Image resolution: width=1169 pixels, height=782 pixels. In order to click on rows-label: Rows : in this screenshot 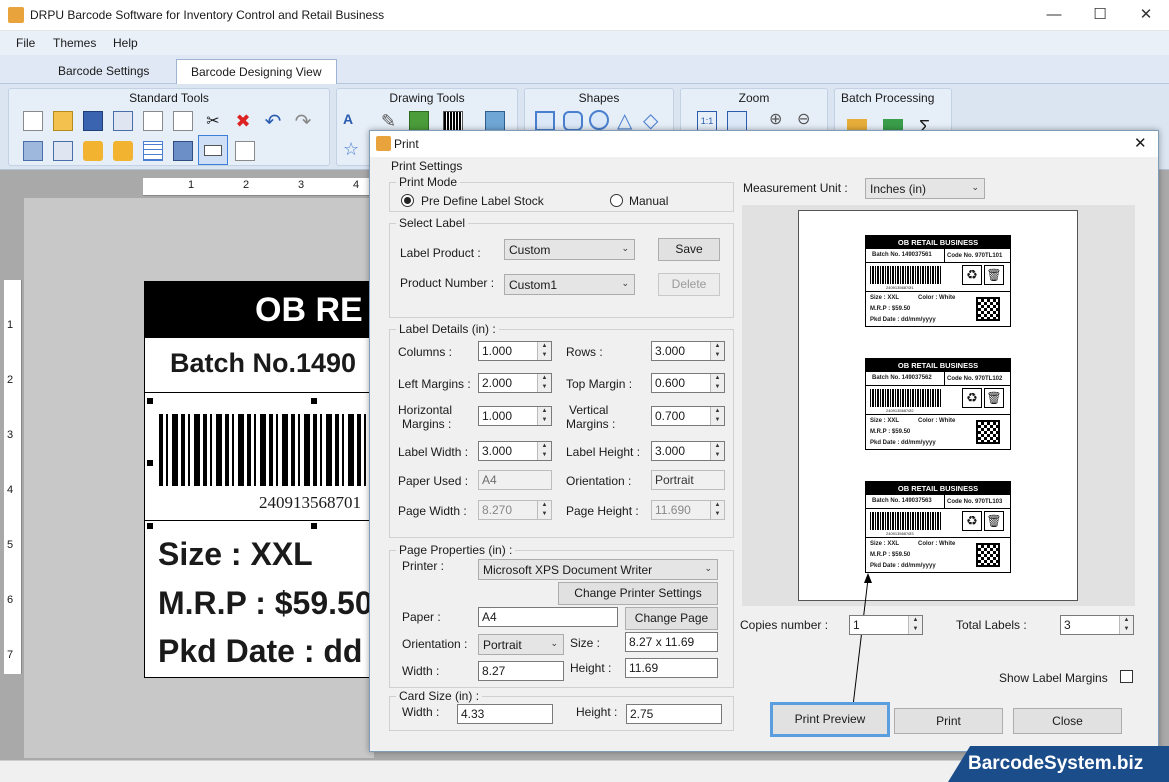, I will do `click(584, 352)`.